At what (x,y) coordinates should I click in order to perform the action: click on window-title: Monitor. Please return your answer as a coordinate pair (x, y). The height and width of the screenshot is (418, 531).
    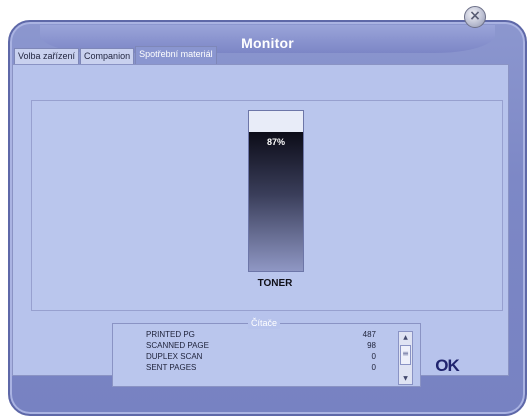
    Looking at the image, I should click on (267, 43).